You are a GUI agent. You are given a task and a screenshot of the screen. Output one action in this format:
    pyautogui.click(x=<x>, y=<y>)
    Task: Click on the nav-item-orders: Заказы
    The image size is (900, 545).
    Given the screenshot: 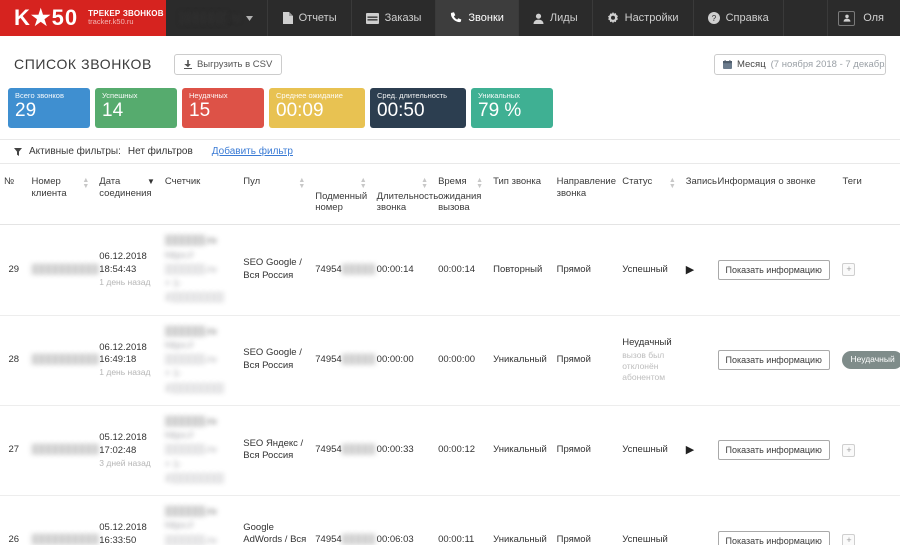 What is the action you would take?
    pyautogui.click(x=394, y=18)
    